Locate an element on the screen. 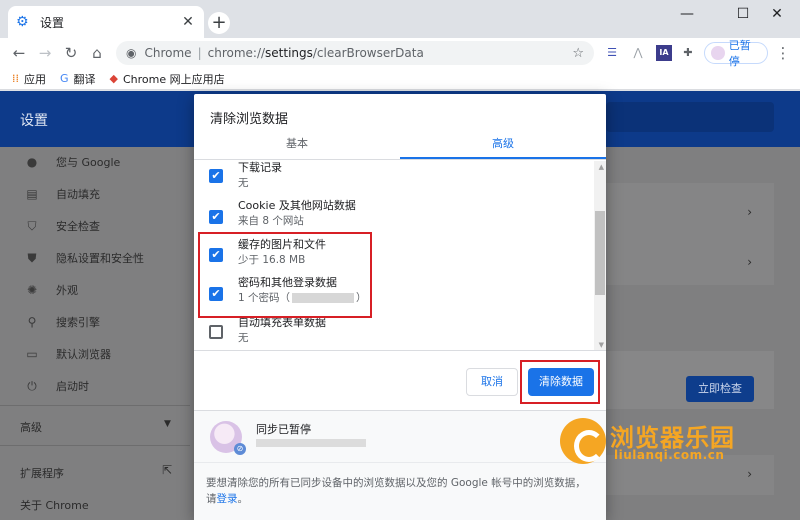 The width and height of the screenshot is (800, 520). bookmark-webstore: ◆ Chrome 网上应用店 is located at coordinates (167, 79).